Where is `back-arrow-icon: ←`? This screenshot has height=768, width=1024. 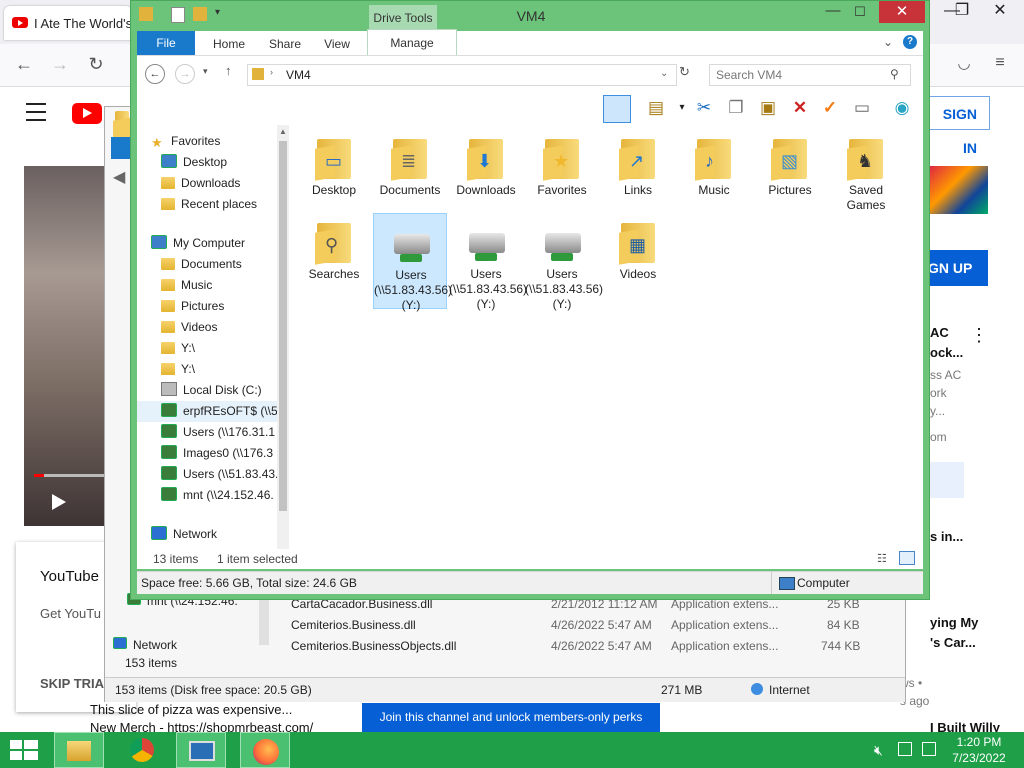 back-arrow-icon: ← is located at coordinates (24, 64).